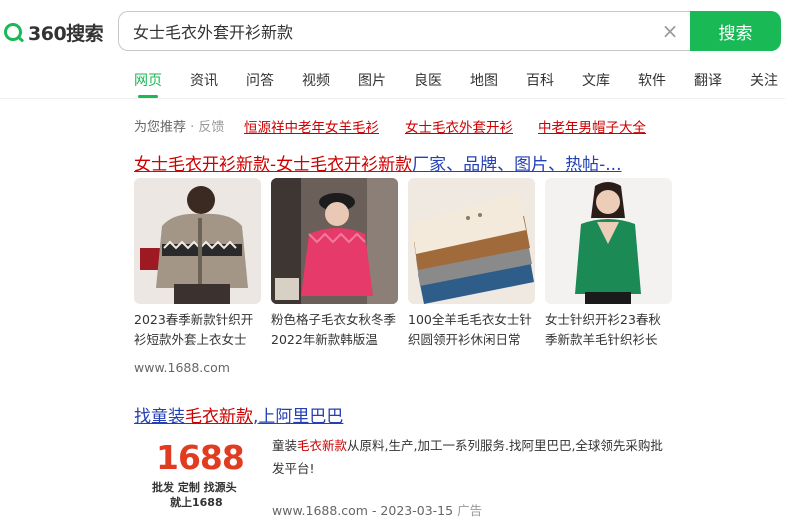 Image resolution: width=785 pixels, height=519 pixels. Describe the element at coordinates (393, 31) in the screenshot. I see `search-input` at that location.